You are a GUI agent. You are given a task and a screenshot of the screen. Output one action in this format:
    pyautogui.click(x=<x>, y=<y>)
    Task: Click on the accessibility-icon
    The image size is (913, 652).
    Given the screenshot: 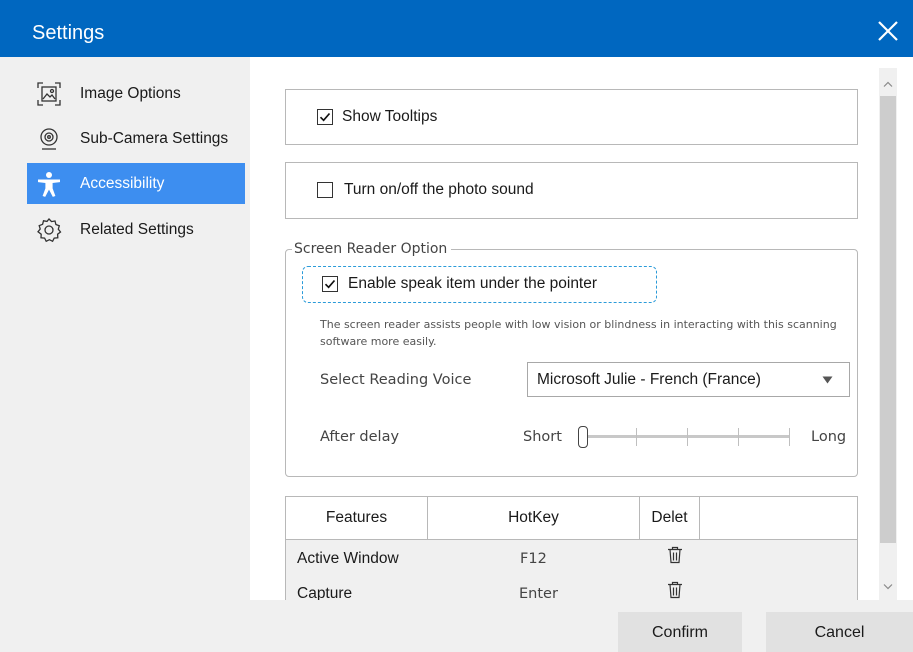 What is the action you would take?
    pyautogui.click(x=49, y=184)
    